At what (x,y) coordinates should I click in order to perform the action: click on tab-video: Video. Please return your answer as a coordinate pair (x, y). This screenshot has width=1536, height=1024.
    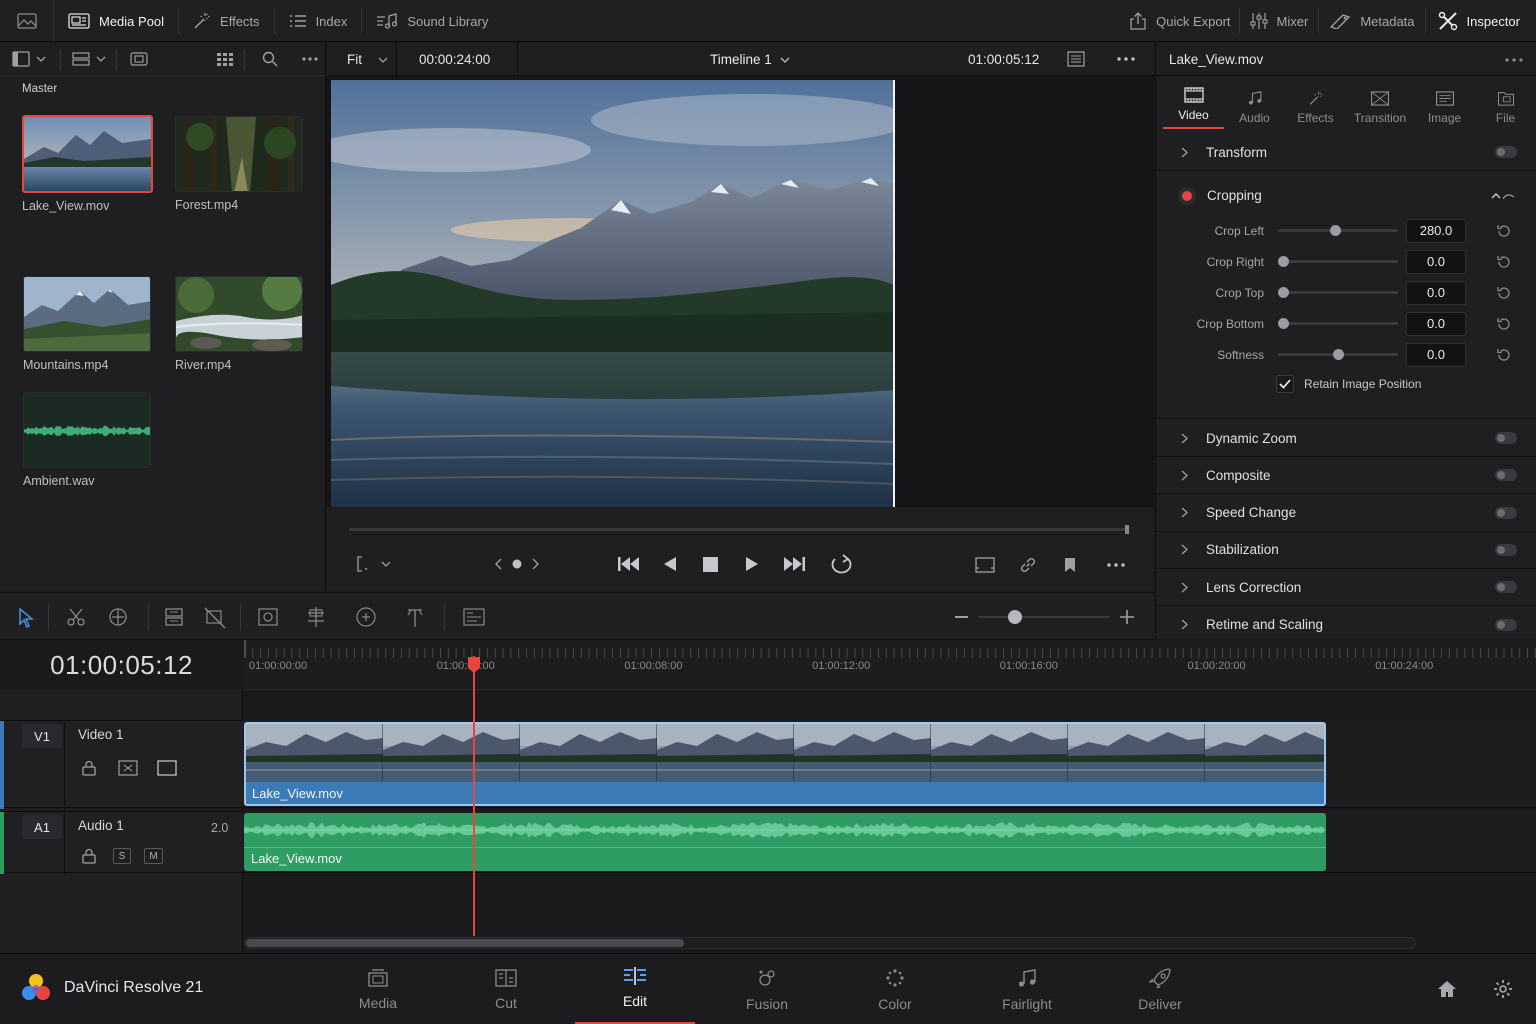
    Looking at the image, I should click on (1193, 103).